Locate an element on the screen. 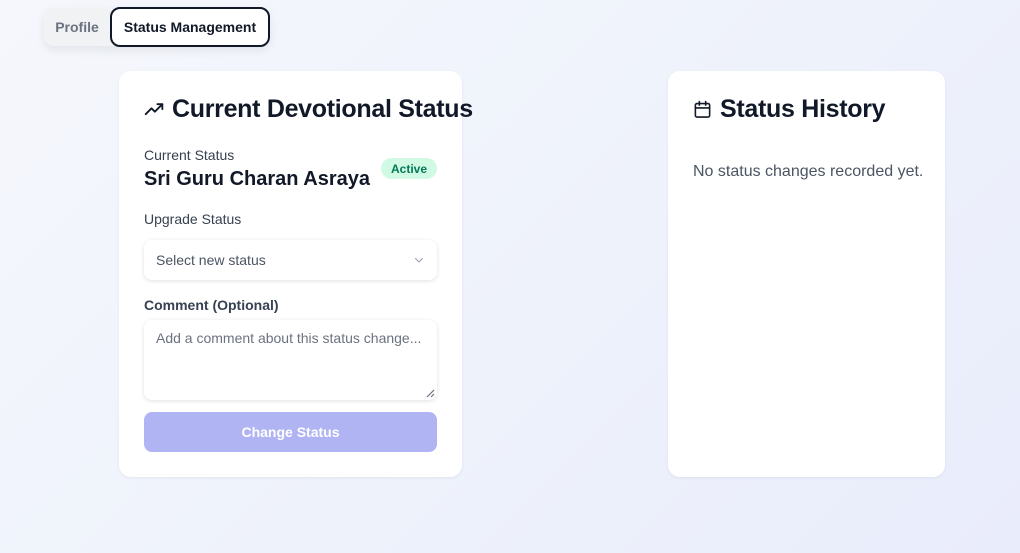 The width and height of the screenshot is (1020, 553). status-history-heading: Status History is located at coordinates (789, 109).